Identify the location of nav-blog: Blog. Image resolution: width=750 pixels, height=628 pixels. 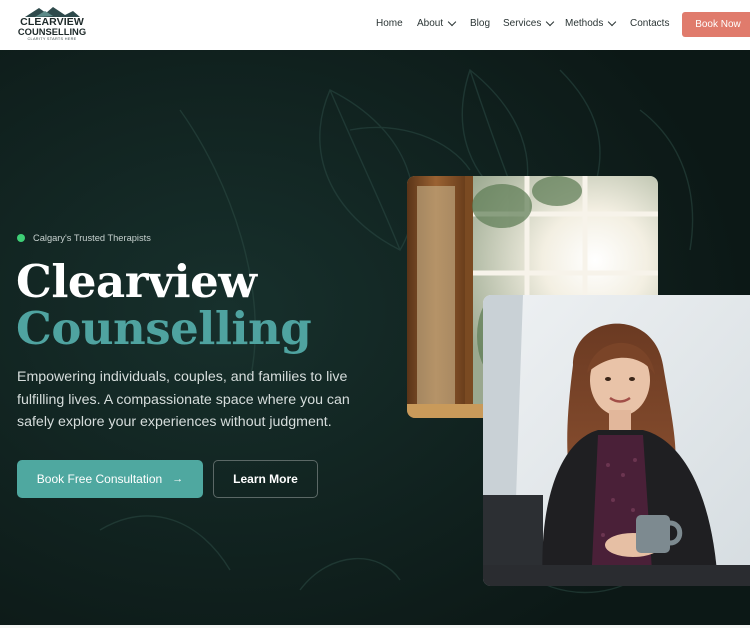
(480, 23).